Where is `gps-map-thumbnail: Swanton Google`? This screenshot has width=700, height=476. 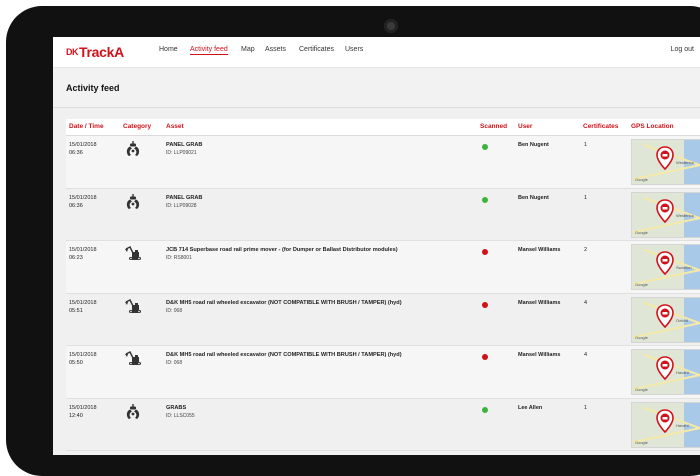 gps-map-thumbnail: Swanton Google is located at coordinates (665, 267).